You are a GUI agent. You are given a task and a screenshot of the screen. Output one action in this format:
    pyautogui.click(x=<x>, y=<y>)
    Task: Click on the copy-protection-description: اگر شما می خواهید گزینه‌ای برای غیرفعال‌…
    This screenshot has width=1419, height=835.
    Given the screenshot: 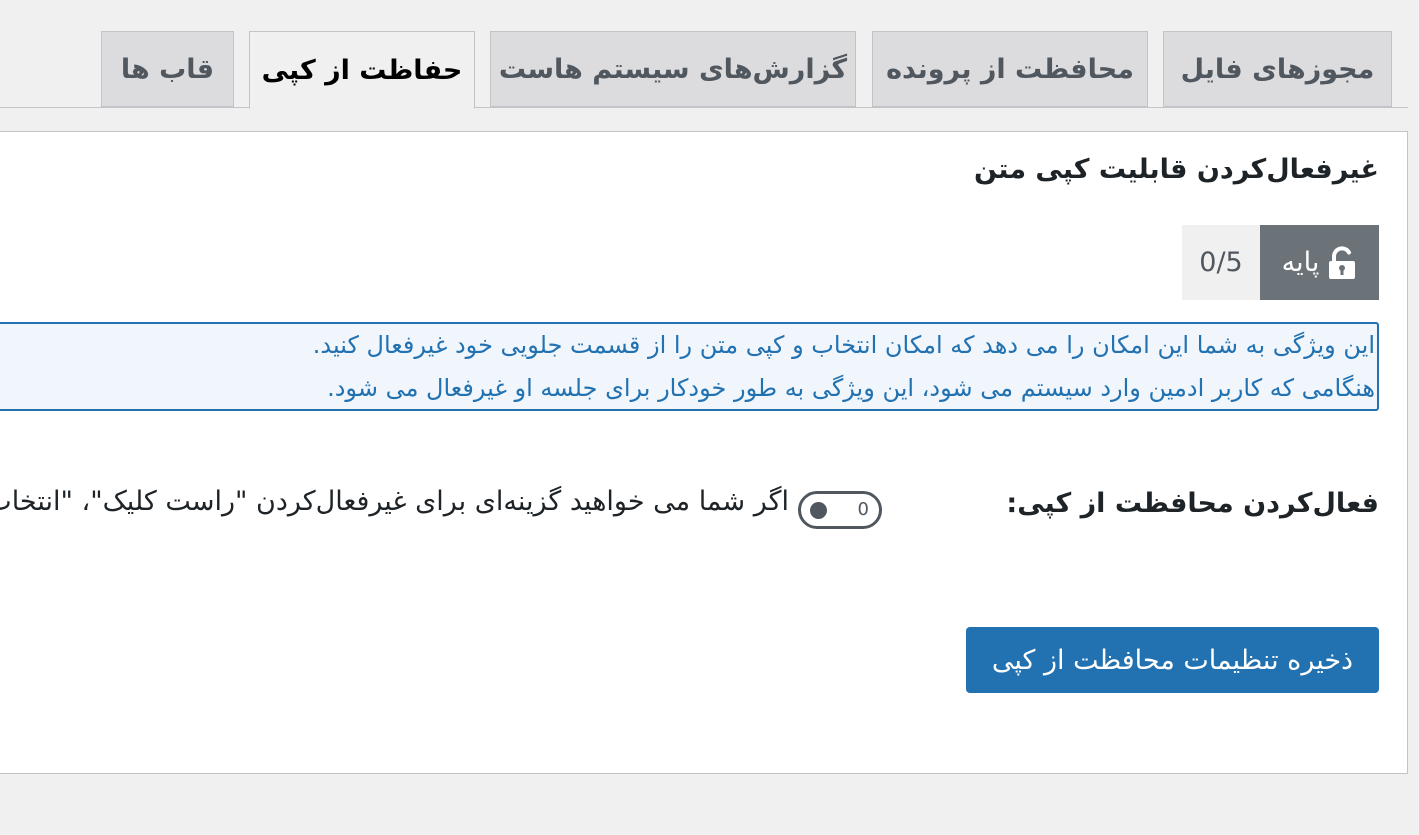 What is the action you would take?
    pyautogui.click(x=394, y=501)
    